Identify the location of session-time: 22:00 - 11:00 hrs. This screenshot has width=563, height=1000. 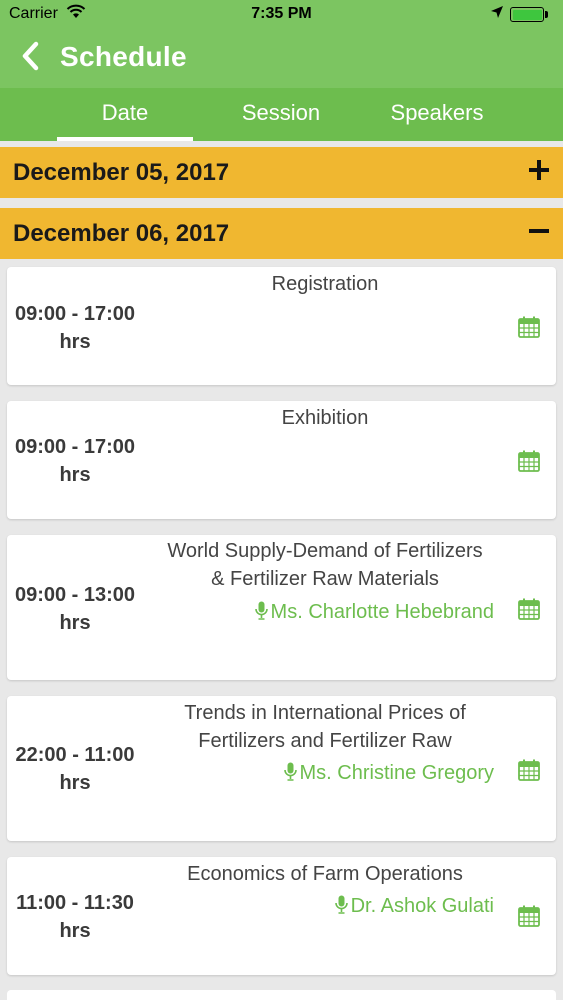
(75, 769).